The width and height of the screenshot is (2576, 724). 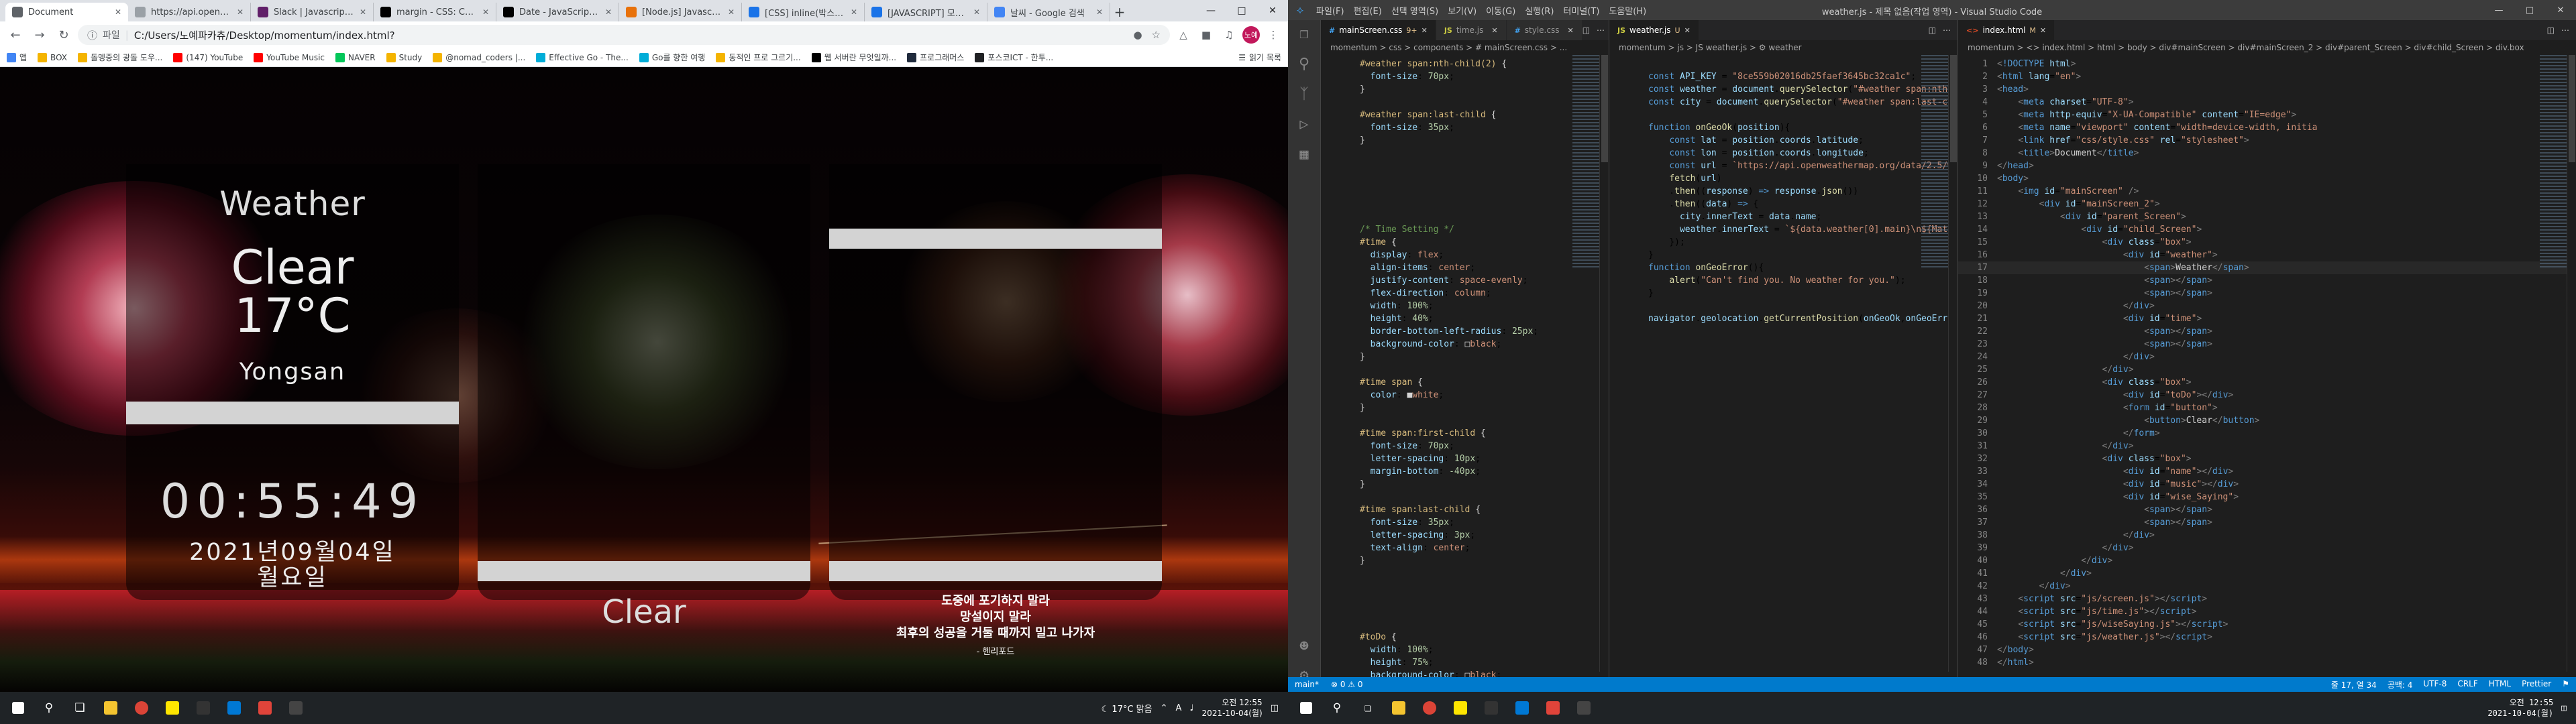 I want to click on cursor-position: 줄 17, 열 34, so click(x=2354, y=684).